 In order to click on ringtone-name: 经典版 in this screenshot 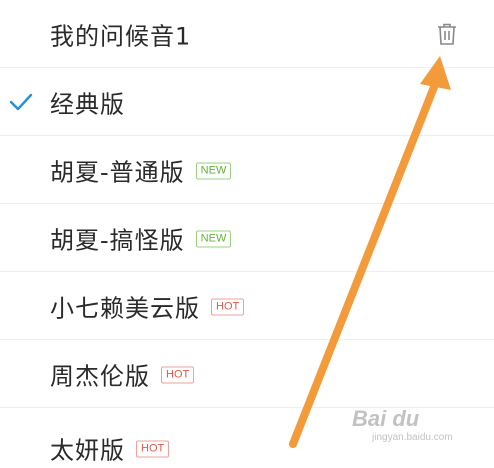, I will do `click(87, 104)`.